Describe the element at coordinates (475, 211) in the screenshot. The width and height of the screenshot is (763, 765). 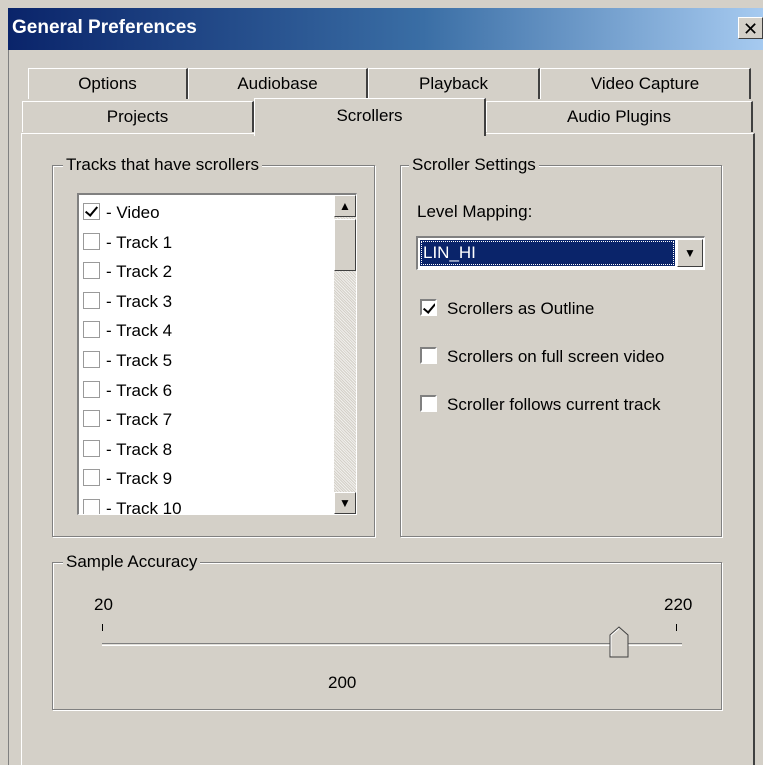
I see `level-mapping-label: Level Mapping:` at that location.